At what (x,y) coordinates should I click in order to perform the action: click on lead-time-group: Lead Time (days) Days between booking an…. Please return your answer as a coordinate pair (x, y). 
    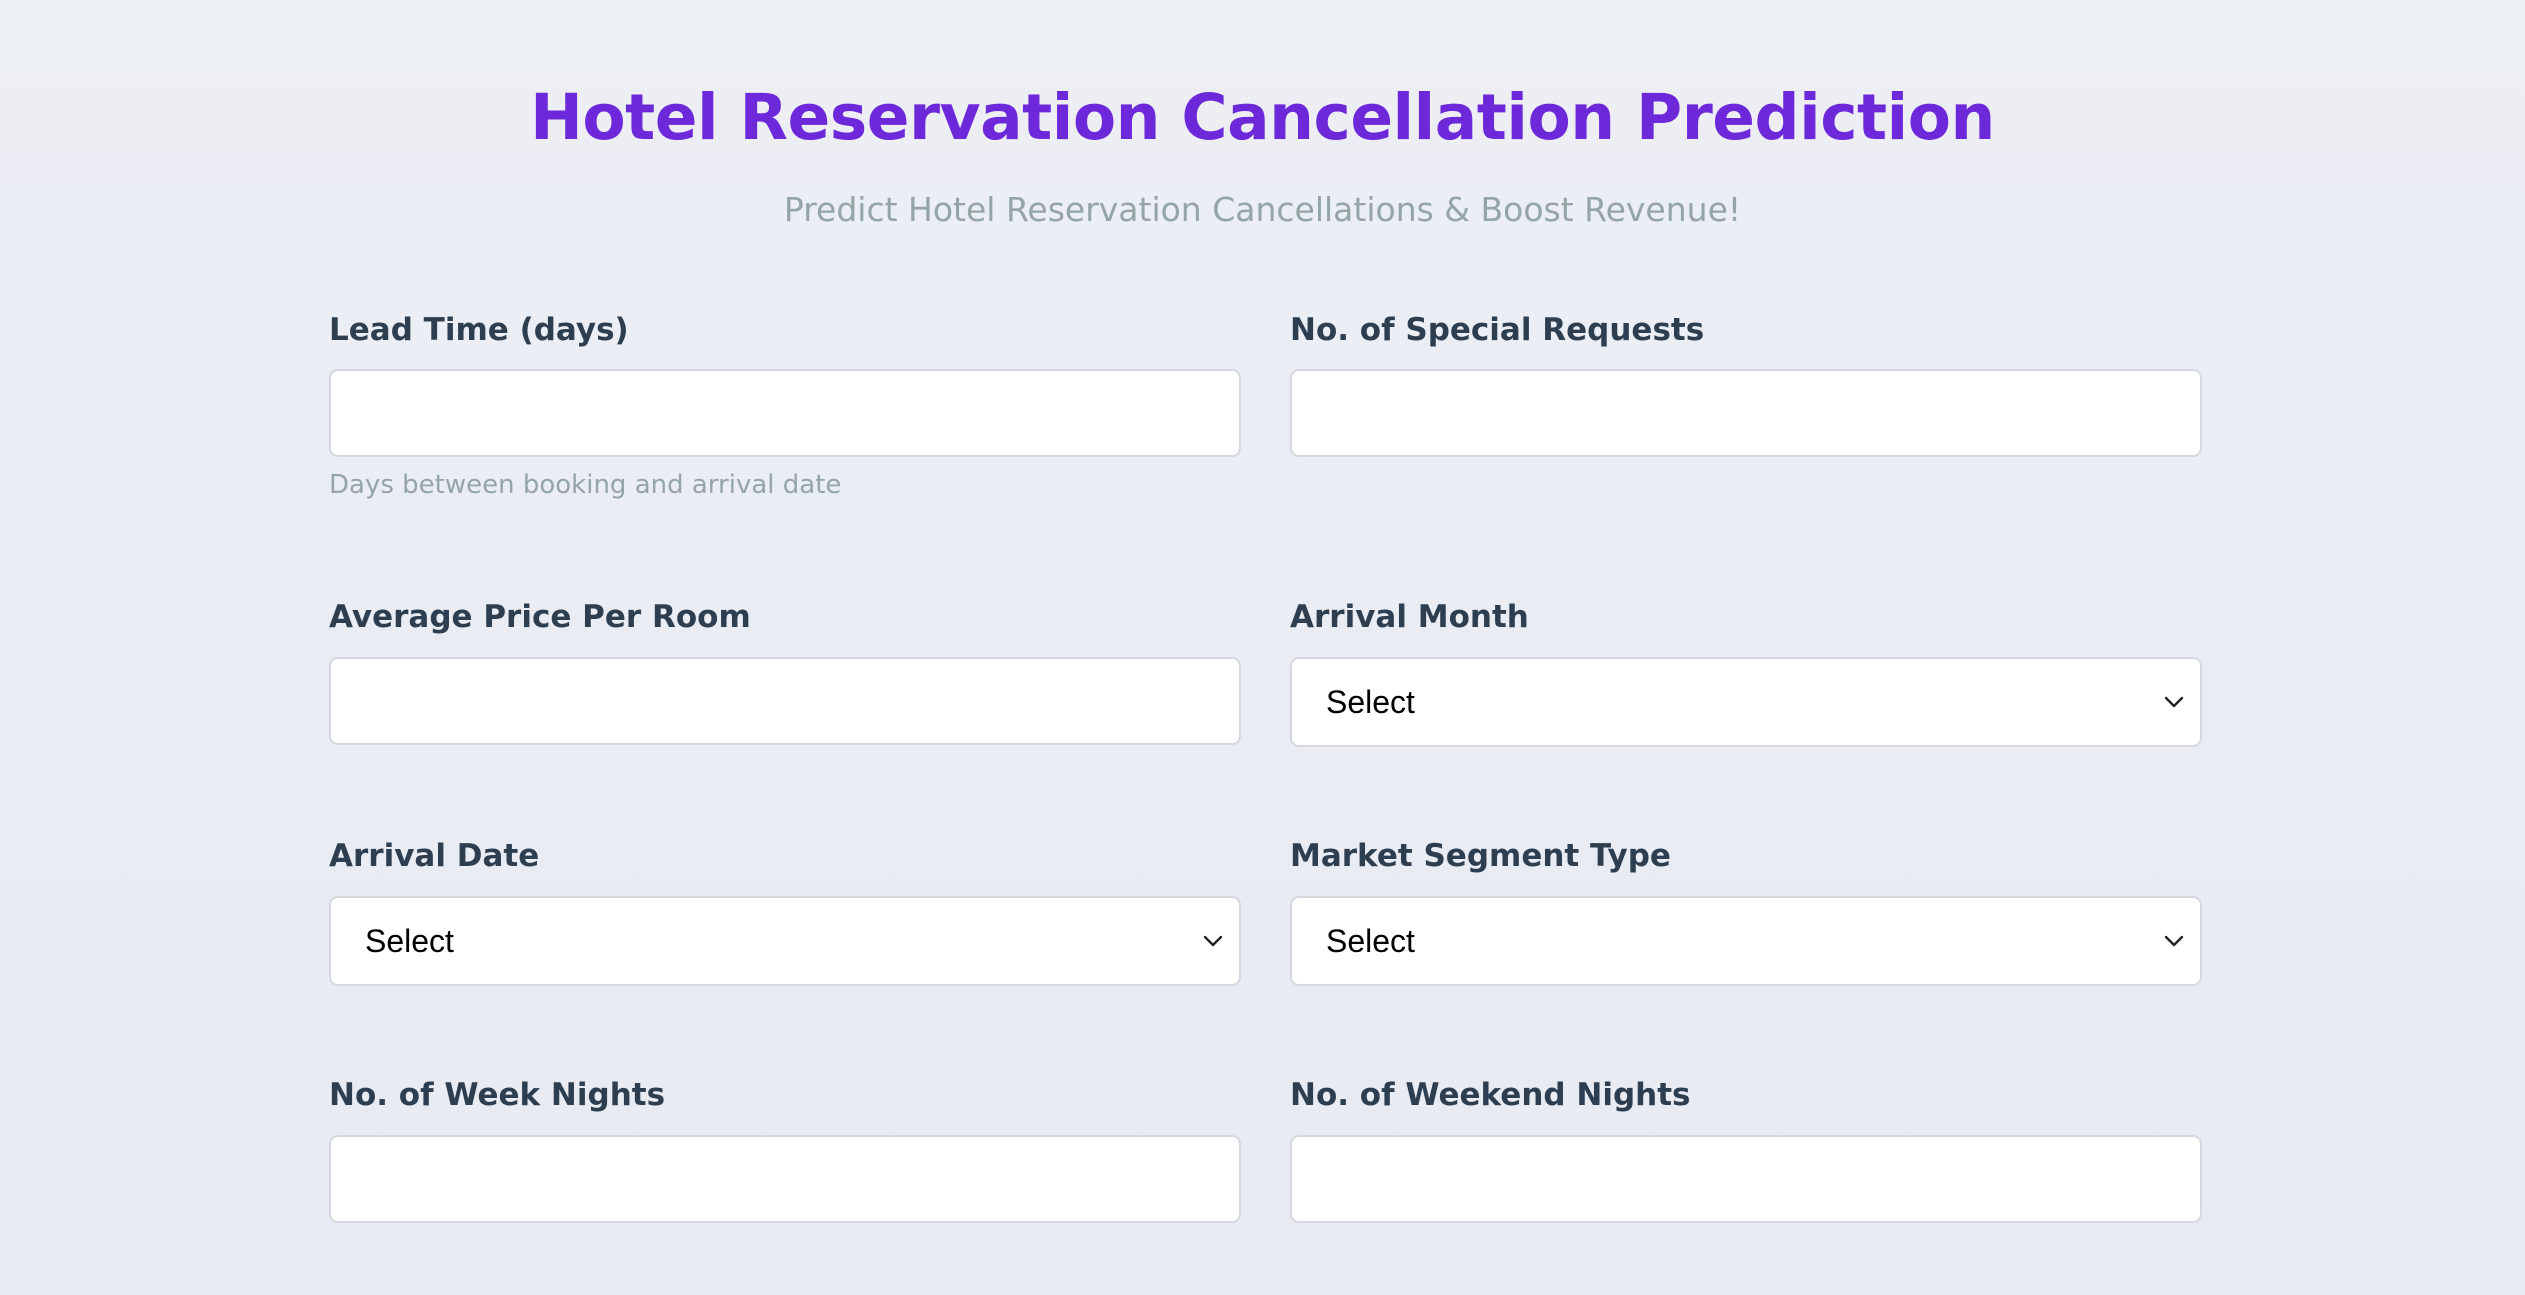
    Looking at the image, I should click on (785, 405).